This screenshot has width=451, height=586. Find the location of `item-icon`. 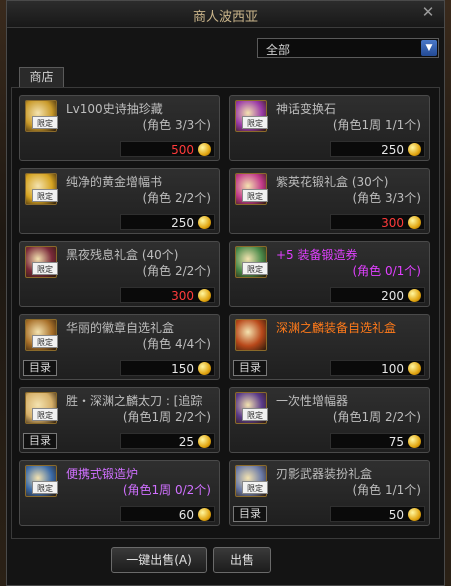

item-icon is located at coordinates (251, 335).